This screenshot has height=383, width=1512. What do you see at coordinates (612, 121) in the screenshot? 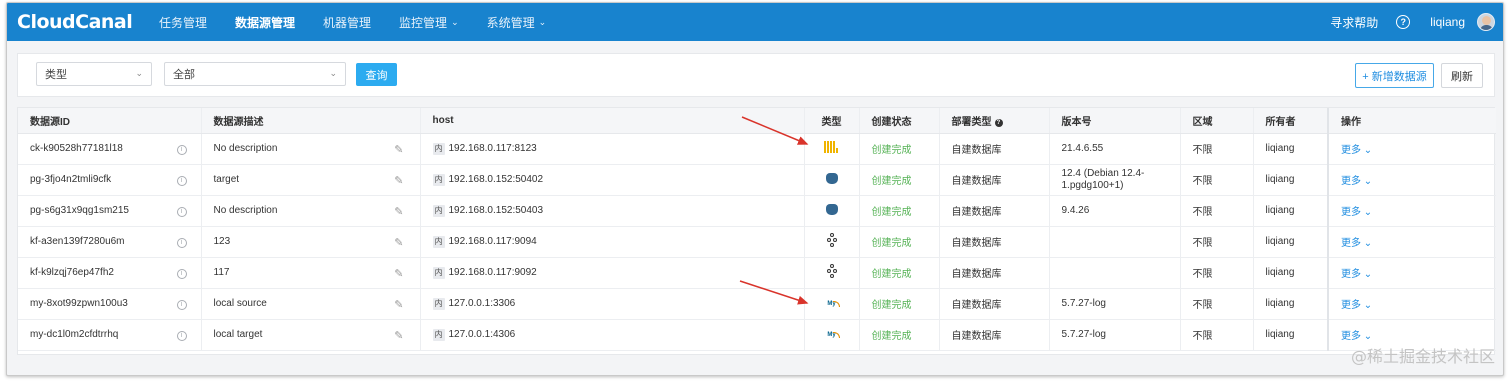
I see `col-header-host: host` at bounding box center [612, 121].